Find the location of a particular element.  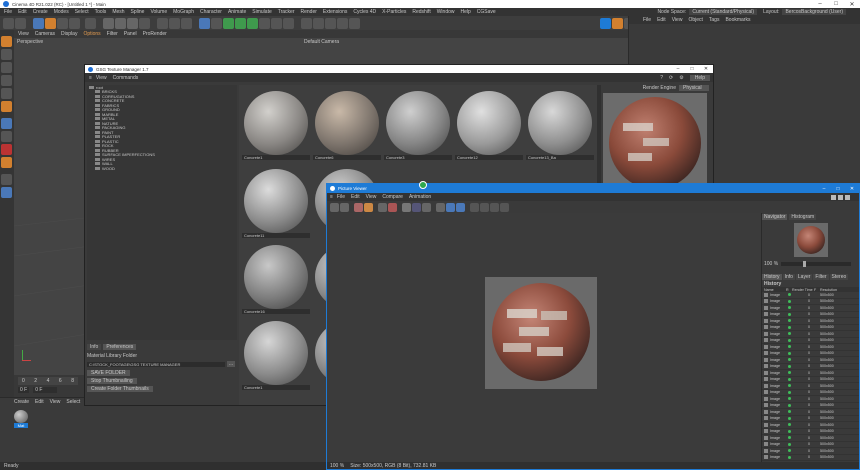

om-menu-item: Edit is located at coordinates (661, 20).